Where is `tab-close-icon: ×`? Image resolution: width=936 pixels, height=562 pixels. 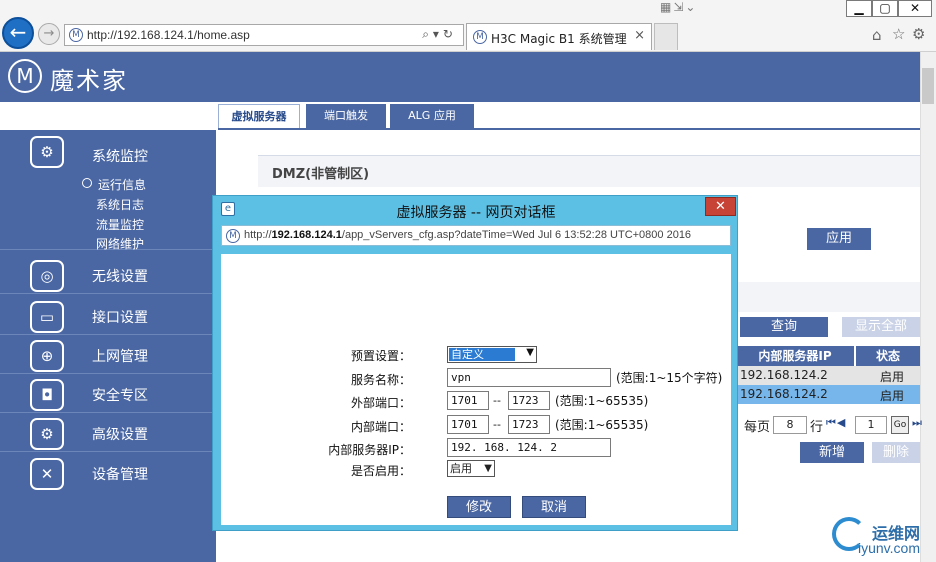
tab-close-icon: × is located at coordinates (639, 35).